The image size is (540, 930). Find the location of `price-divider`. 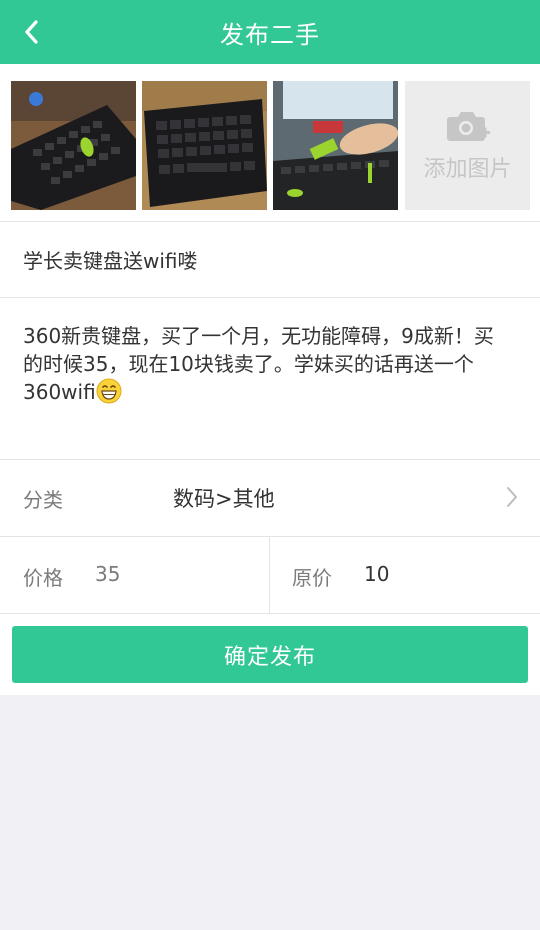

price-divider is located at coordinates (269, 575).